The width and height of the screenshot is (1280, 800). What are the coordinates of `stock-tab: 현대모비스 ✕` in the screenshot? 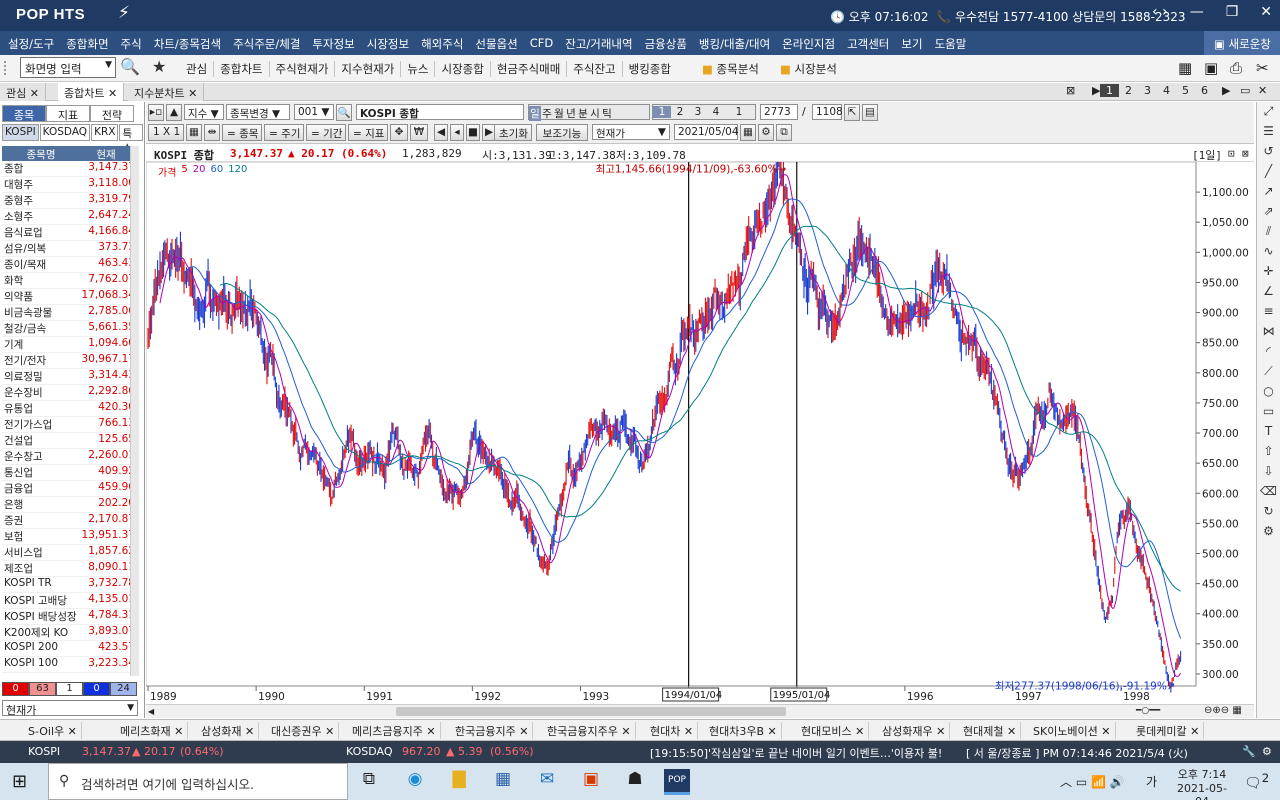 It's located at (833, 730).